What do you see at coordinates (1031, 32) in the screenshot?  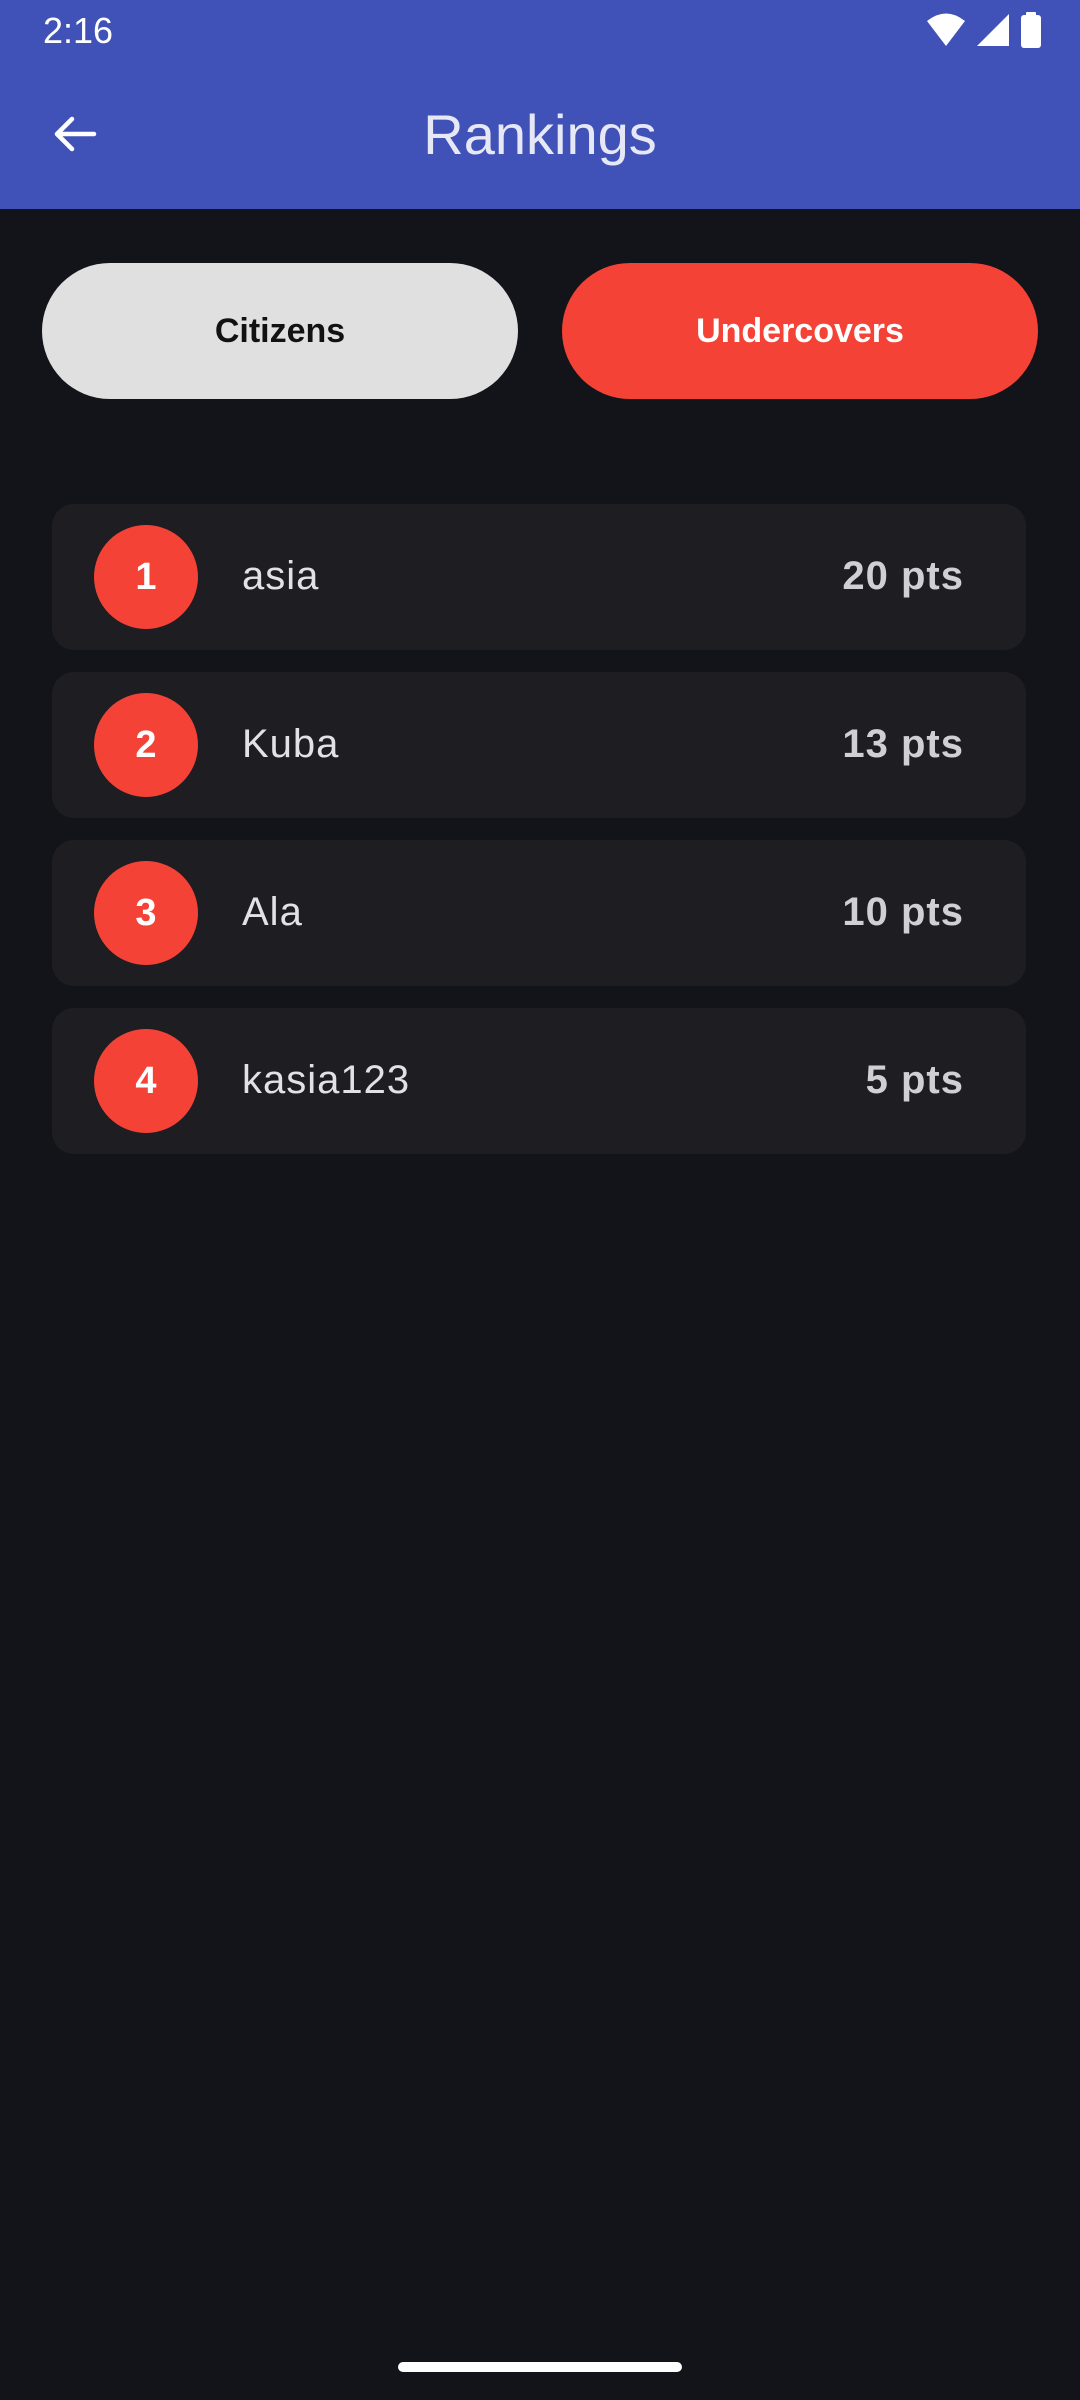 I see `battery-icon` at bounding box center [1031, 32].